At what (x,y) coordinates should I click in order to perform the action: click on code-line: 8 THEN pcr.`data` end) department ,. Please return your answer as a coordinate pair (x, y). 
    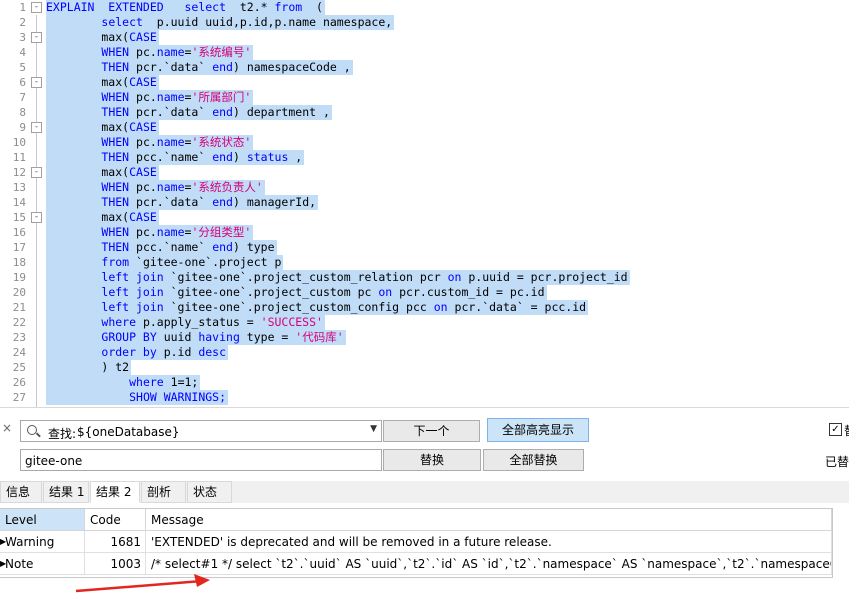
    Looking at the image, I should click on (424, 112).